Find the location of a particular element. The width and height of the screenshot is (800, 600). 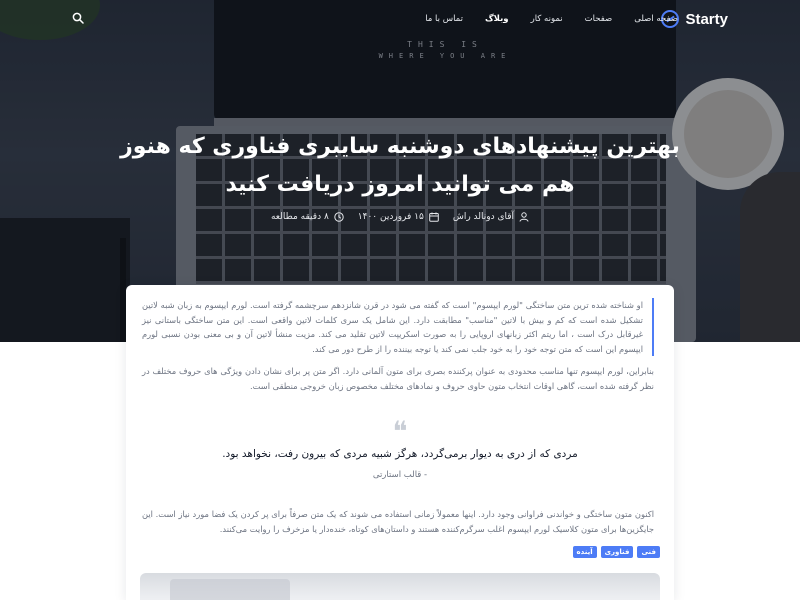

post-tags: فنی فناوری آینده is located at coordinates (616, 552).